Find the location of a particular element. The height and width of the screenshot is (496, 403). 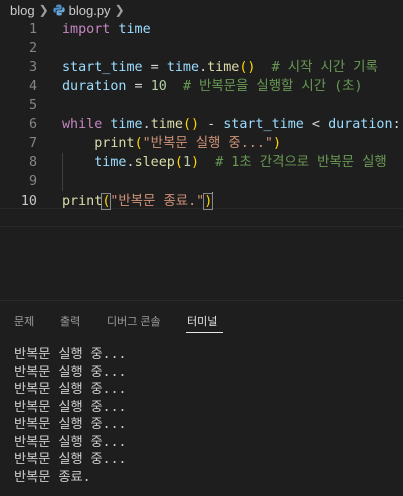

line-number: 4 is located at coordinates (32, 86).